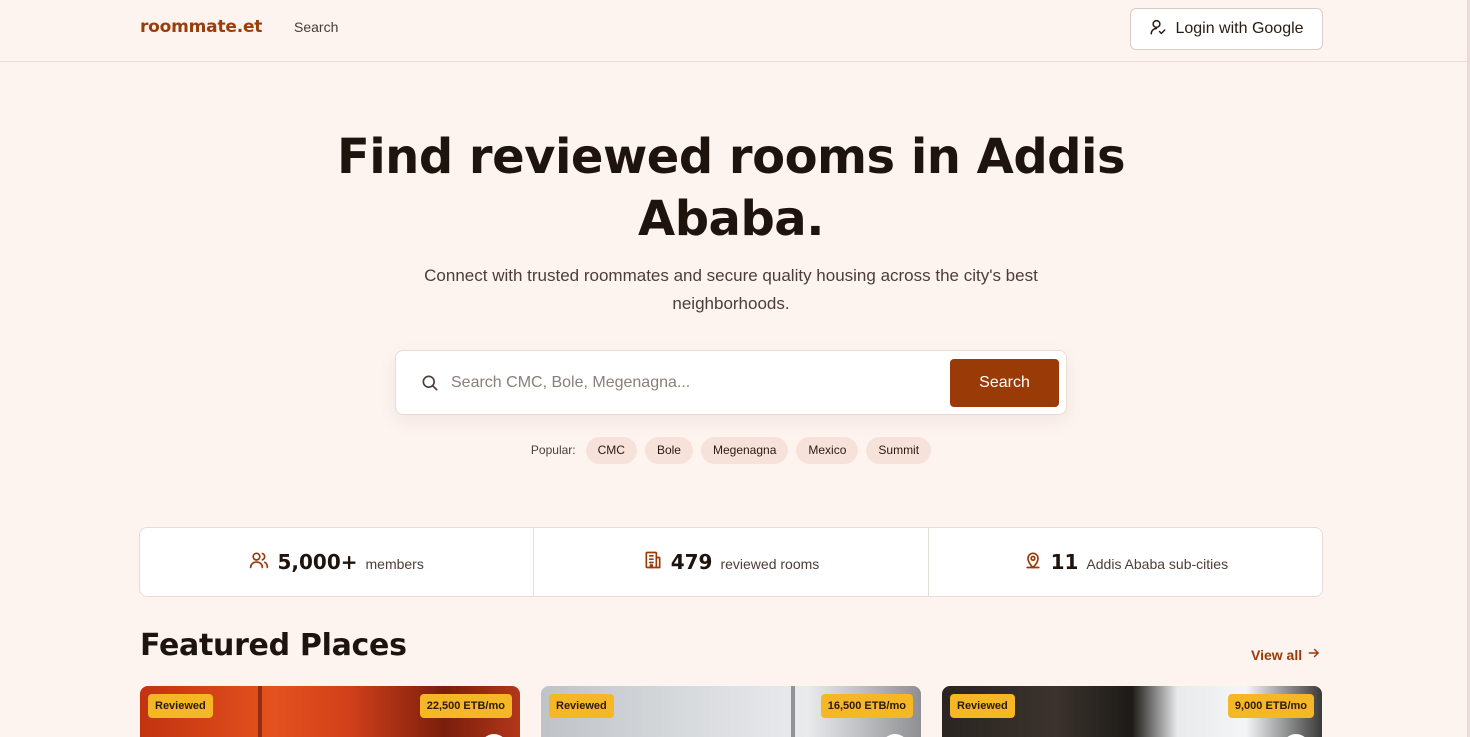  I want to click on view-all-link: View all, so click(1286, 654).